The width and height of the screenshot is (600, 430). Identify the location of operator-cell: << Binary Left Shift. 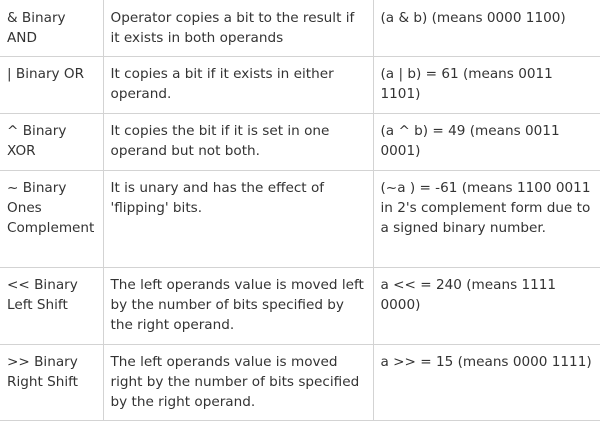
(51, 306).